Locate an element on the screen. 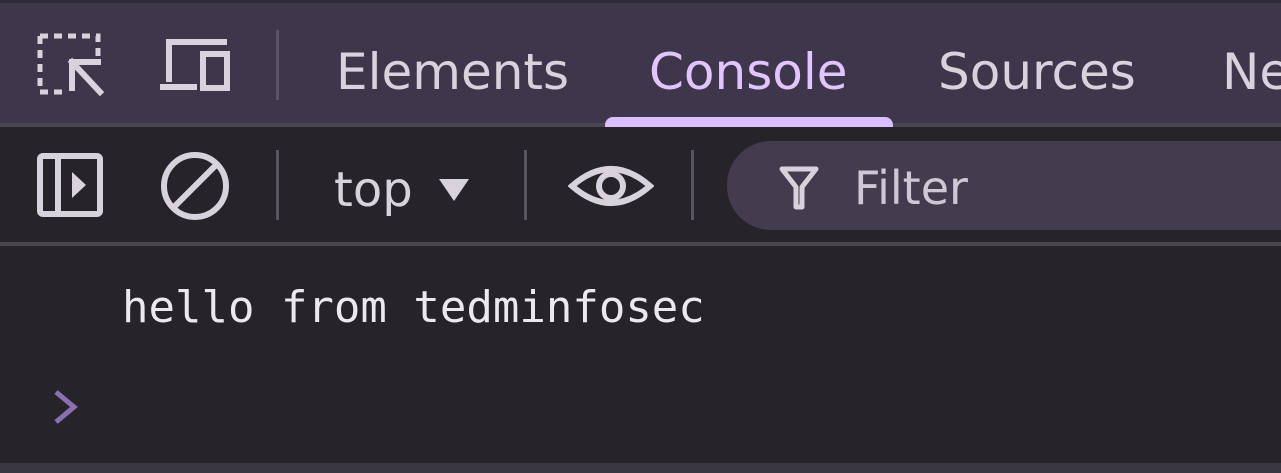 This screenshot has width=1281, height=473. inspect-element-icon is located at coordinates (70, 65).